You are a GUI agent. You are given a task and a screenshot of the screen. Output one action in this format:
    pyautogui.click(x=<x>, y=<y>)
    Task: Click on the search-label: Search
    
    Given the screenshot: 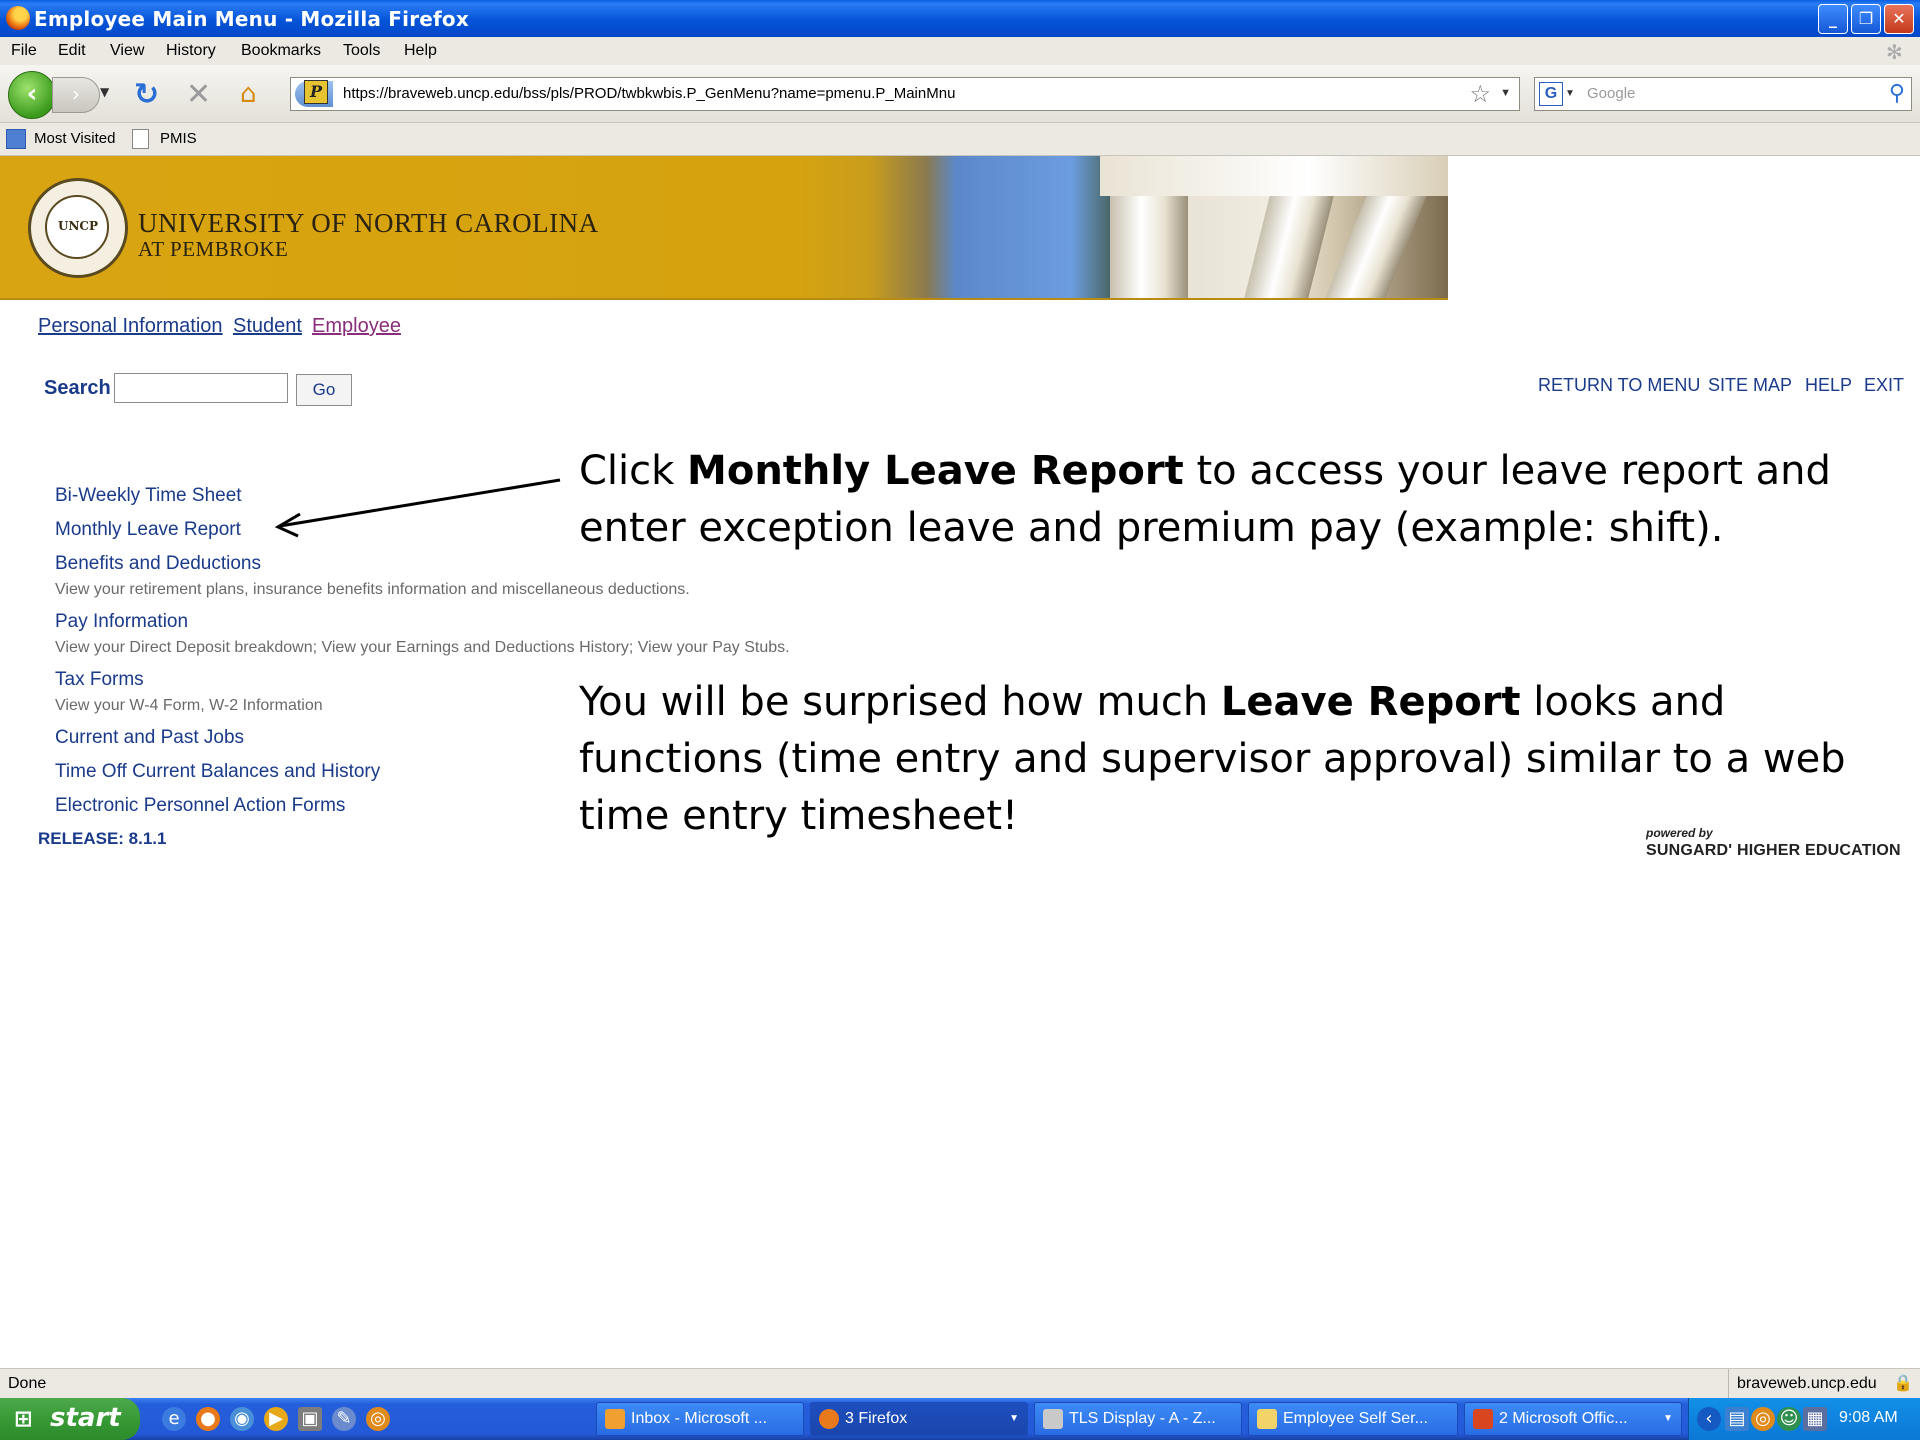 What is the action you would take?
    pyautogui.click(x=77, y=388)
    